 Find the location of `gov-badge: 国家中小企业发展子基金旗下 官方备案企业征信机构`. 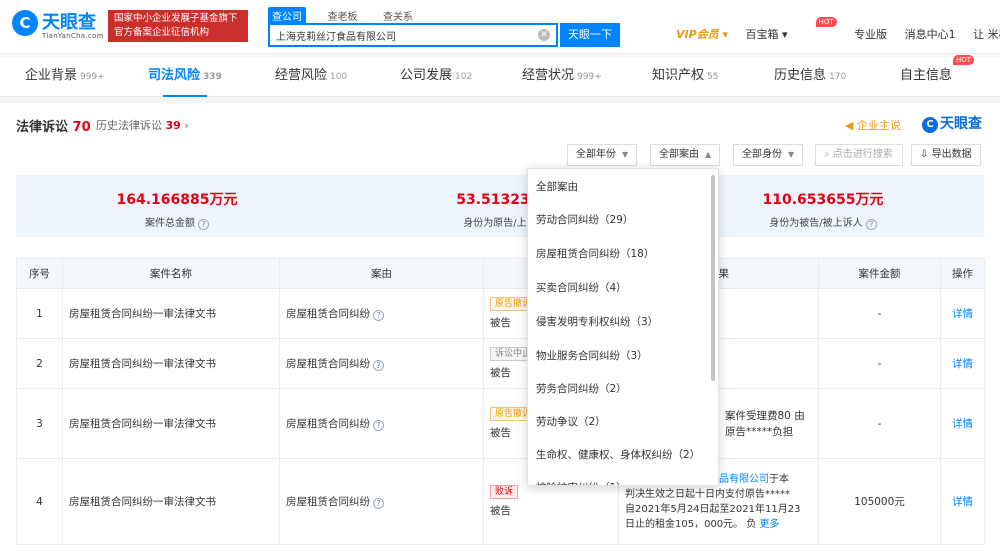

gov-badge: 国家中小企业发展子基金旗下 官方备案企业征信机构 is located at coordinates (178, 26).